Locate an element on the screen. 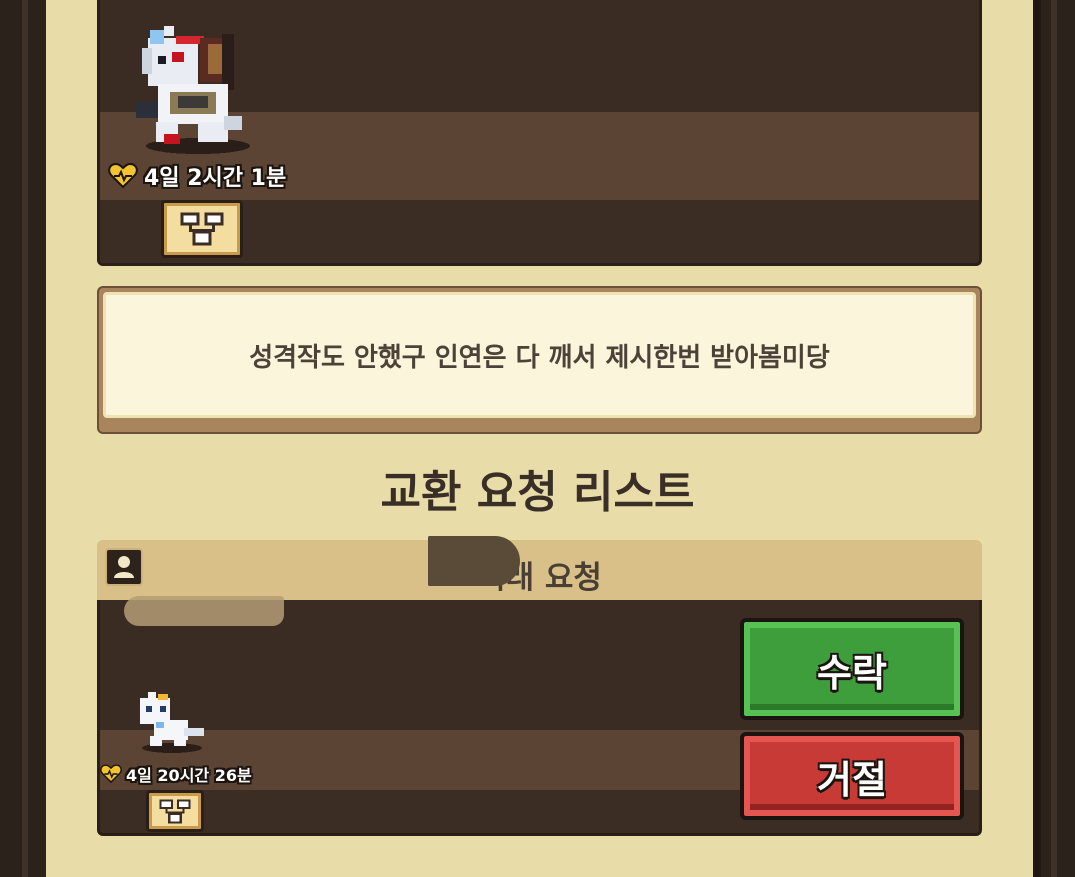 The image size is (1075, 877). request-header: 거래 요청 is located at coordinates (539, 570).